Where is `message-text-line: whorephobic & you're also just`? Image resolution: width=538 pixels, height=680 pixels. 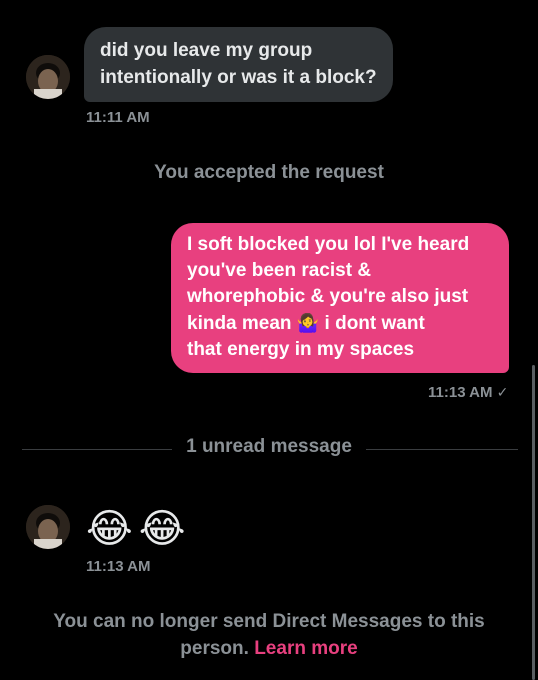 message-text-line: whorephobic & you're also just is located at coordinates (328, 296).